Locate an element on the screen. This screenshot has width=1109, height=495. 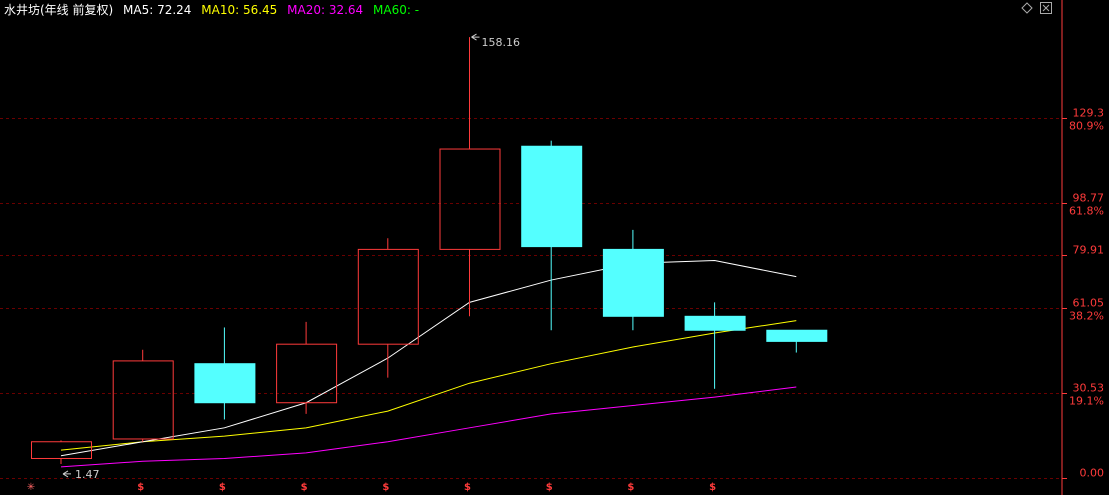
min-label: 1.47 is located at coordinates (87, 474).